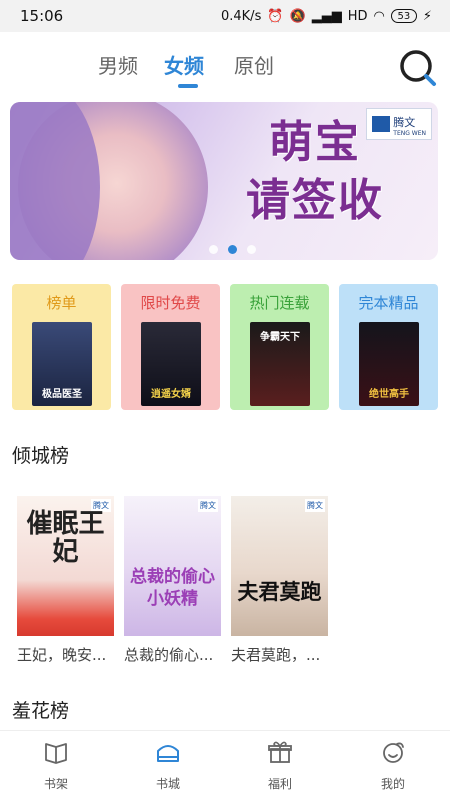  What do you see at coordinates (279, 566) in the screenshot?
I see `book-cover: 腾文 夫君莫跑` at bounding box center [279, 566].